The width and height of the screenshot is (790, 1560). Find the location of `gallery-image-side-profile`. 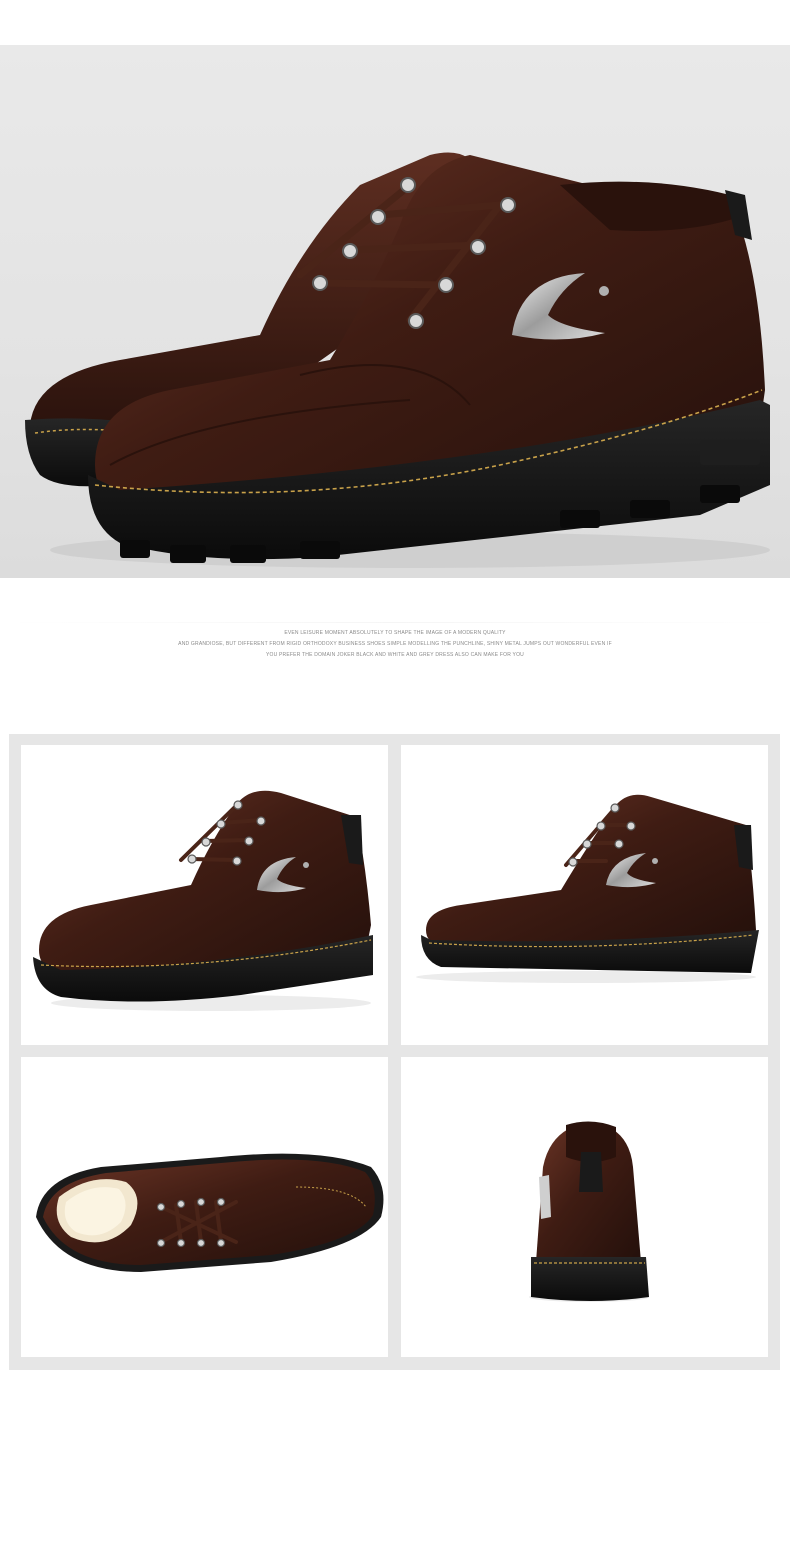

gallery-image-side-profile is located at coordinates (584, 895).